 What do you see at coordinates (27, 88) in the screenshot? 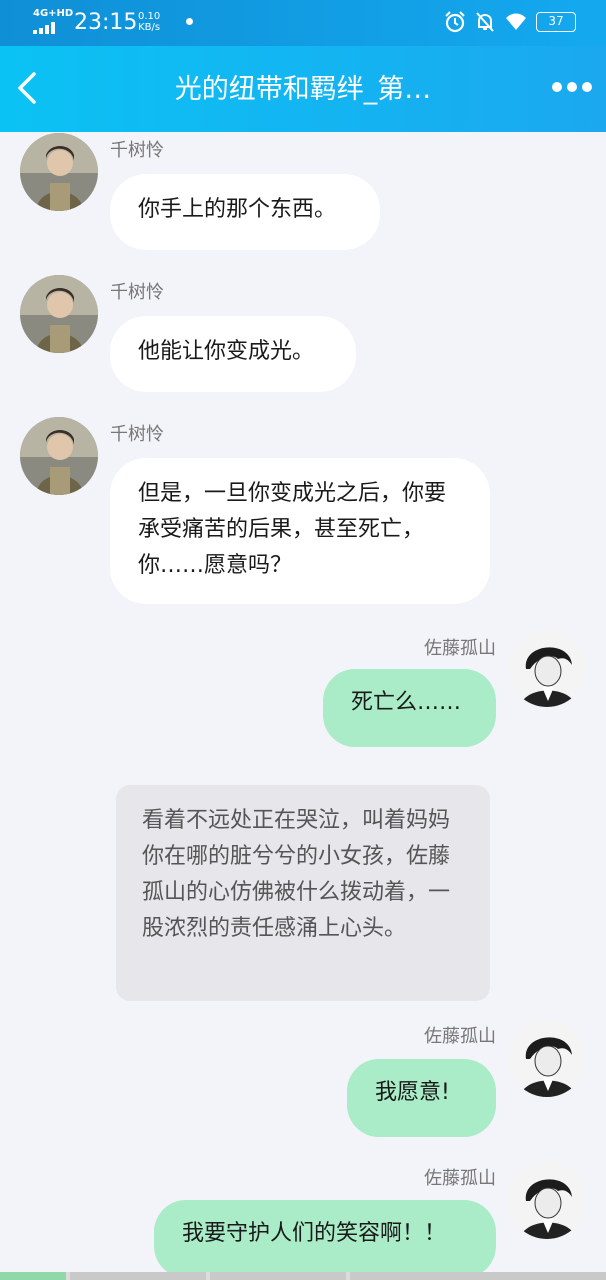
I see `chevron-left-icon` at bounding box center [27, 88].